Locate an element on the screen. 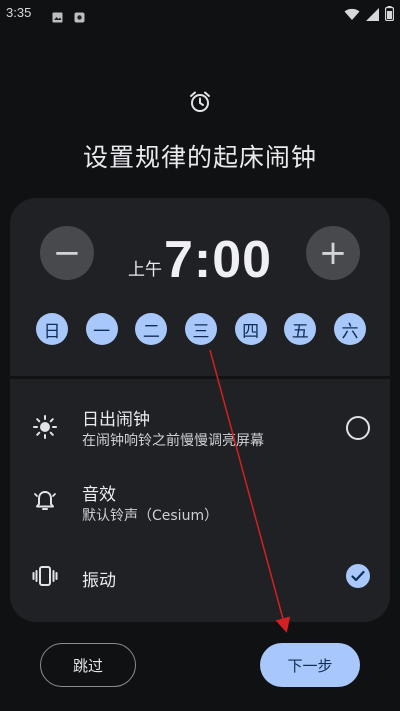 The width and height of the screenshot is (400, 711). sunrise-alarm-row: 日出闹钟 在闹钟响铃之前慢慢调亮屏幕 is located at coordinates (200, 426).